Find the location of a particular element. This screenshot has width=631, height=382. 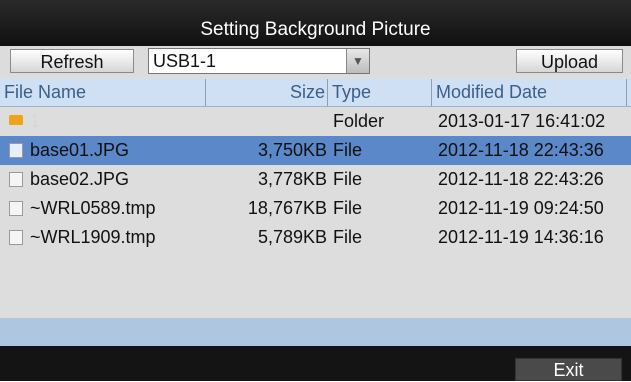

file-size: 18,767KB is located at coordinates (287, 208).